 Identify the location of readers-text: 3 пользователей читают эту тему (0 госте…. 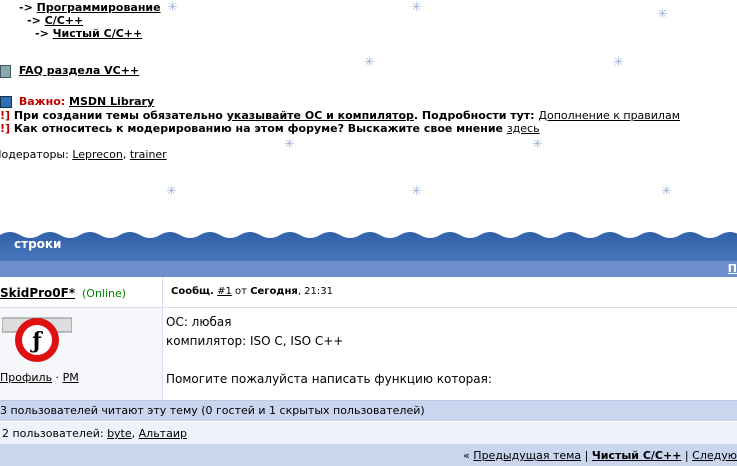
(212, 410).